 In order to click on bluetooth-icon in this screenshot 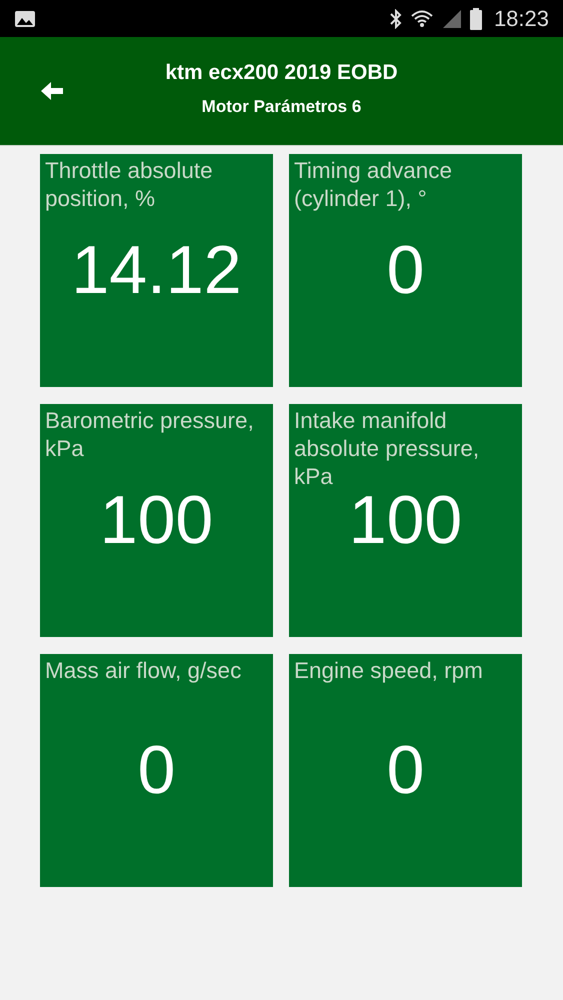, I will do `click(396, 18)`.